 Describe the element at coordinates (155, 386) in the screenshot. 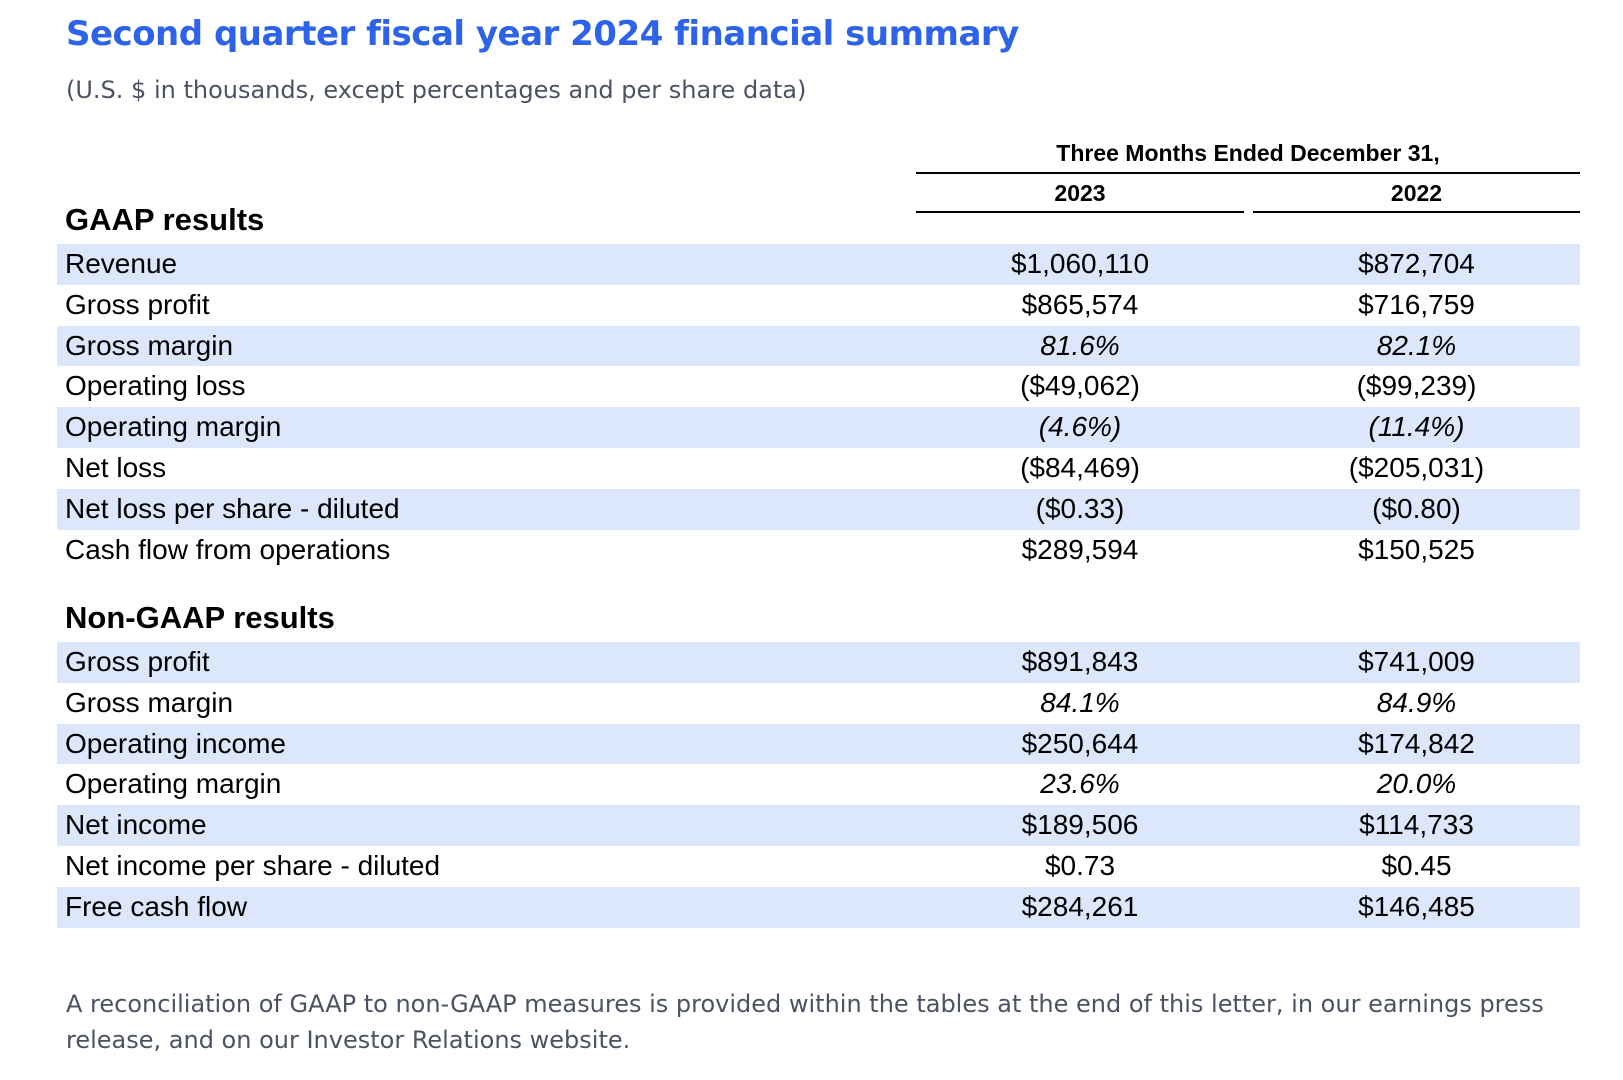

I see `row-label: Operating loss` at that location.